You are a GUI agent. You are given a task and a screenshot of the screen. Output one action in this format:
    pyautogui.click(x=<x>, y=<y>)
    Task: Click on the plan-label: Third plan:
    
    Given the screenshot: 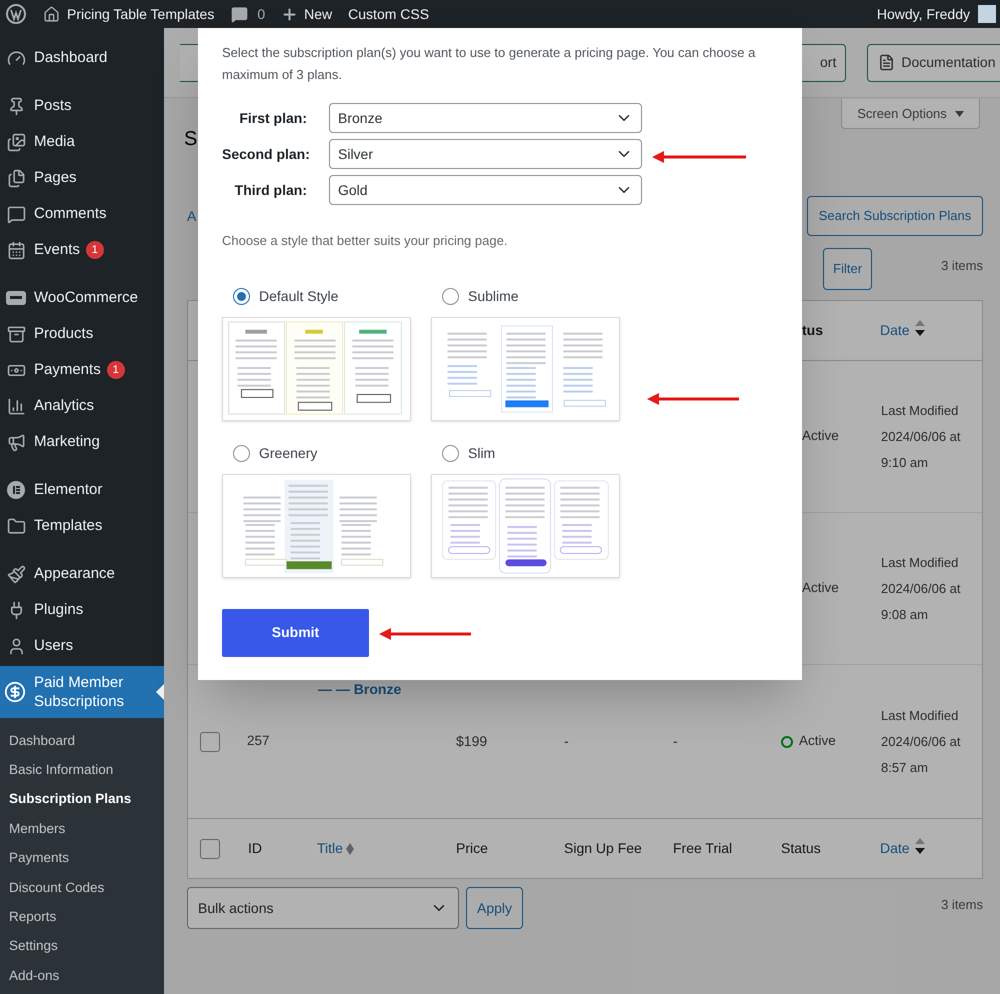 What is the action you would take?
    pyautogui.click(x=270, y=190)
    